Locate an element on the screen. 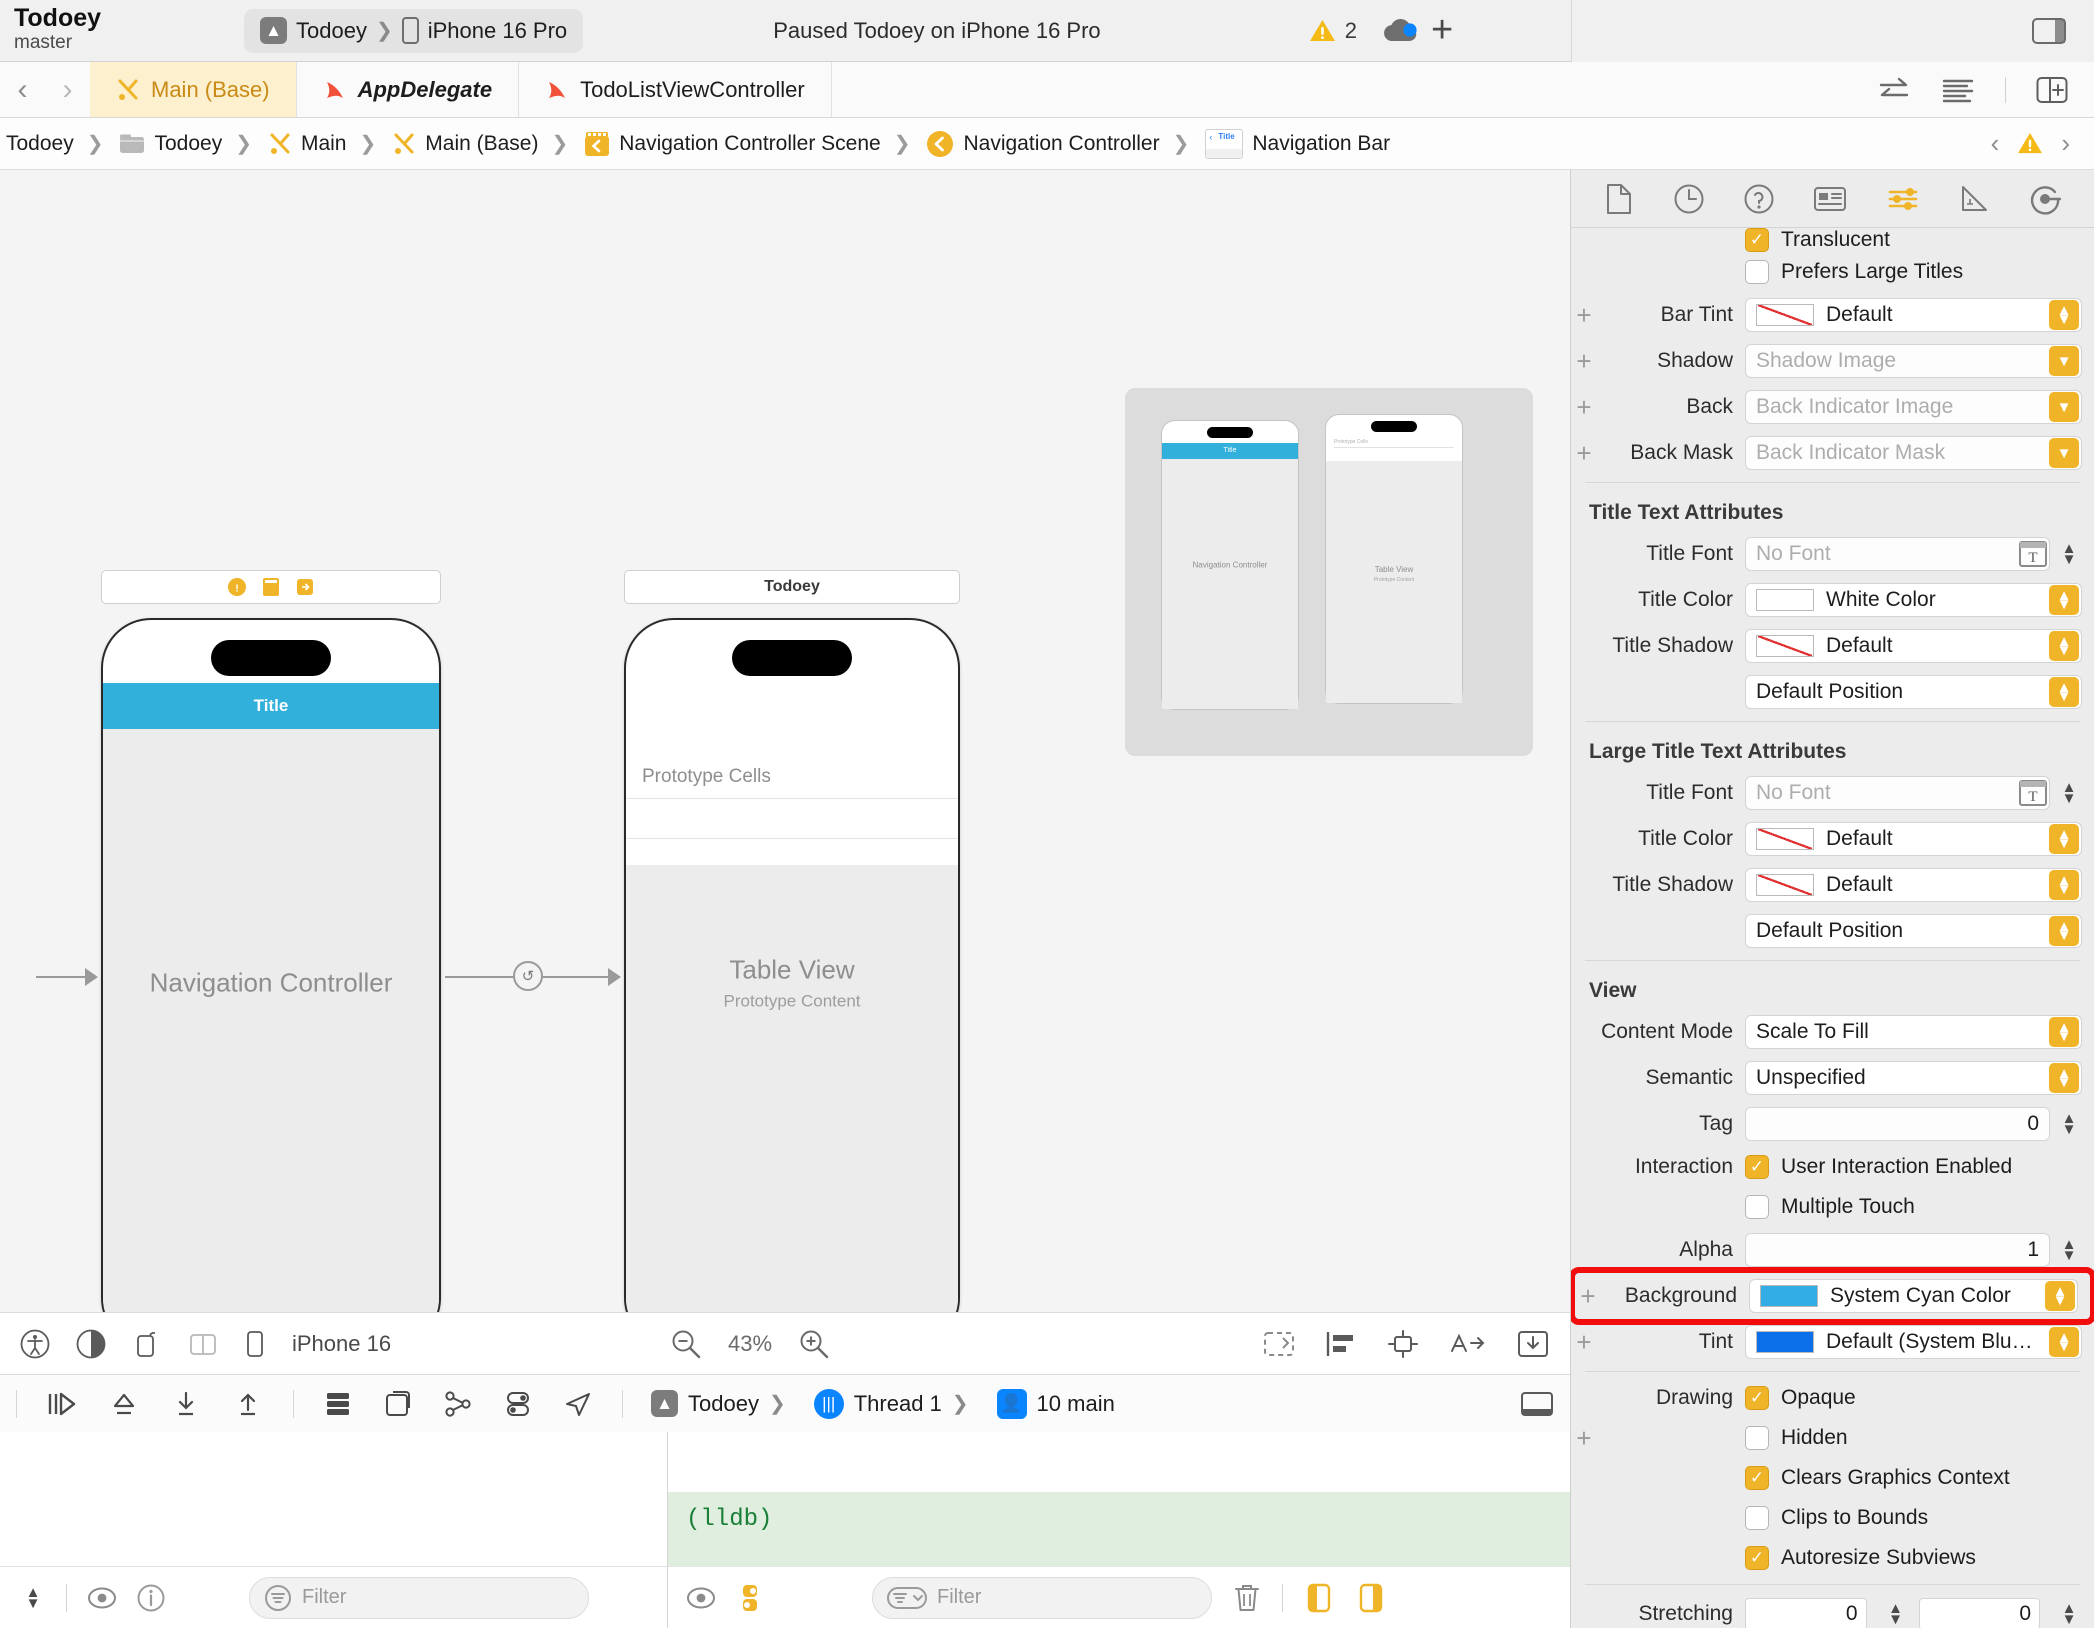 This screenshot has height=1628, width=2094. row-multiple-touch: Multiple Touch is located at coordinates (1919, 1207).